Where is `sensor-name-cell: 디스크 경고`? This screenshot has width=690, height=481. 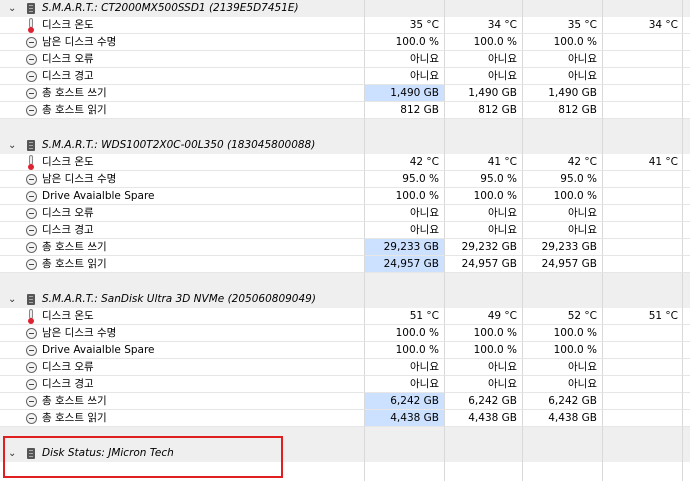
sensor-name-cell: 디스크 경고 is located at coordinates (182, 384).